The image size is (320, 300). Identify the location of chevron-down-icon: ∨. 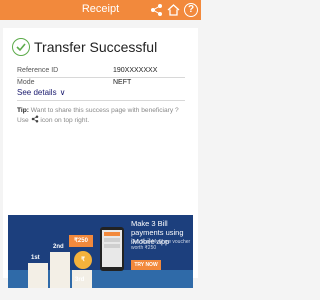
(62, 92).